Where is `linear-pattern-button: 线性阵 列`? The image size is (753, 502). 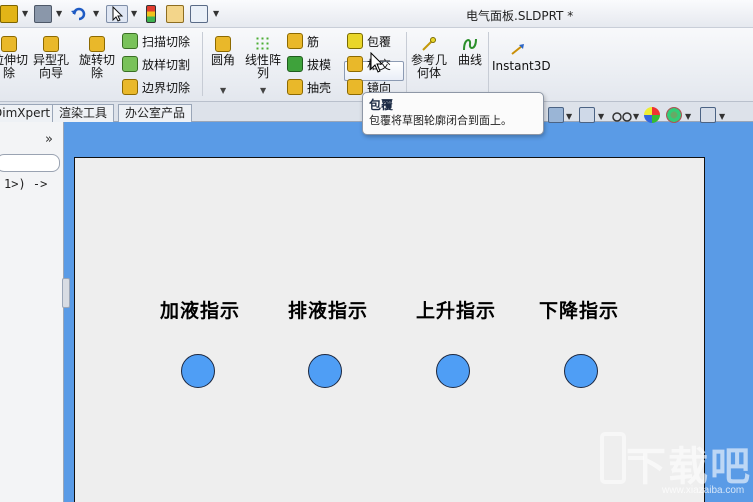 linear-pattern-button: 线性阵 列 is located at coordinates (263, 58).